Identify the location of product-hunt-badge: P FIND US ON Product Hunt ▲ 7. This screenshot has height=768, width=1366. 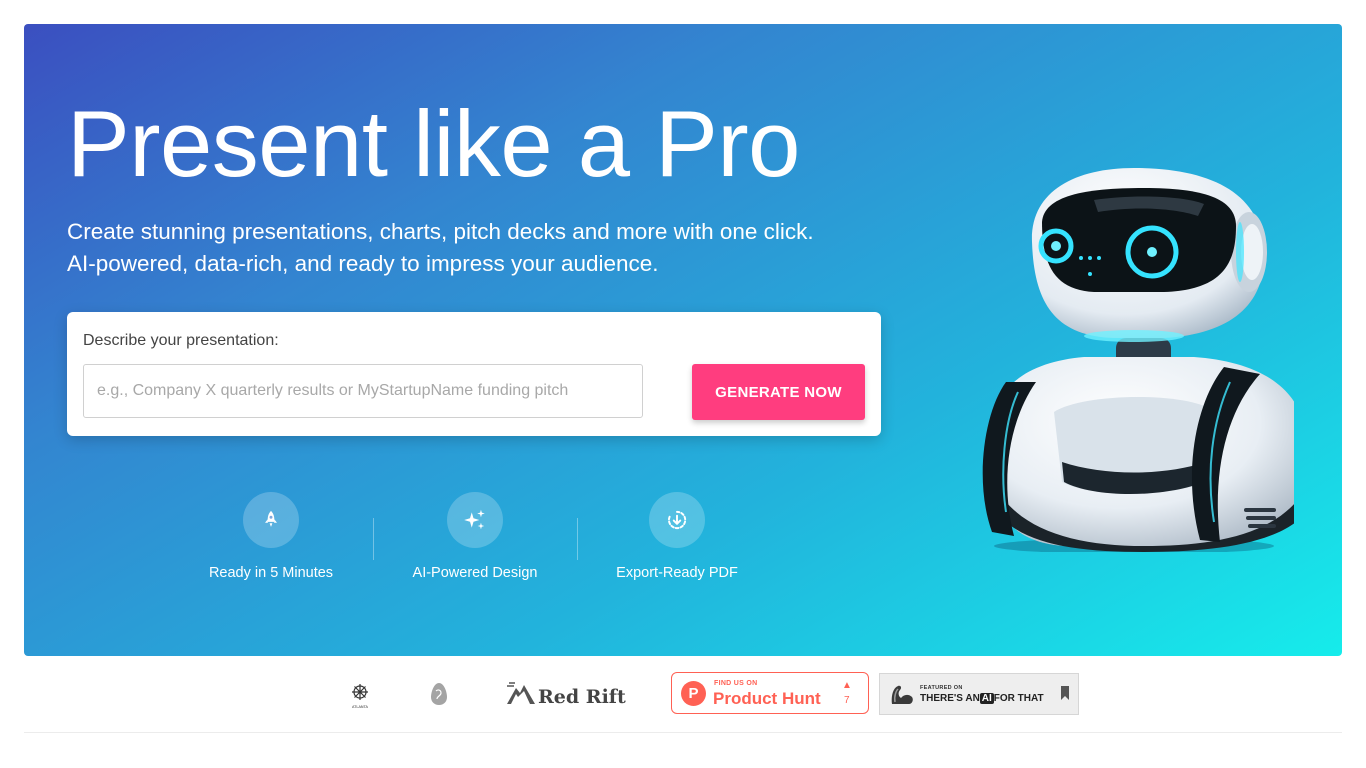
(770, 693).